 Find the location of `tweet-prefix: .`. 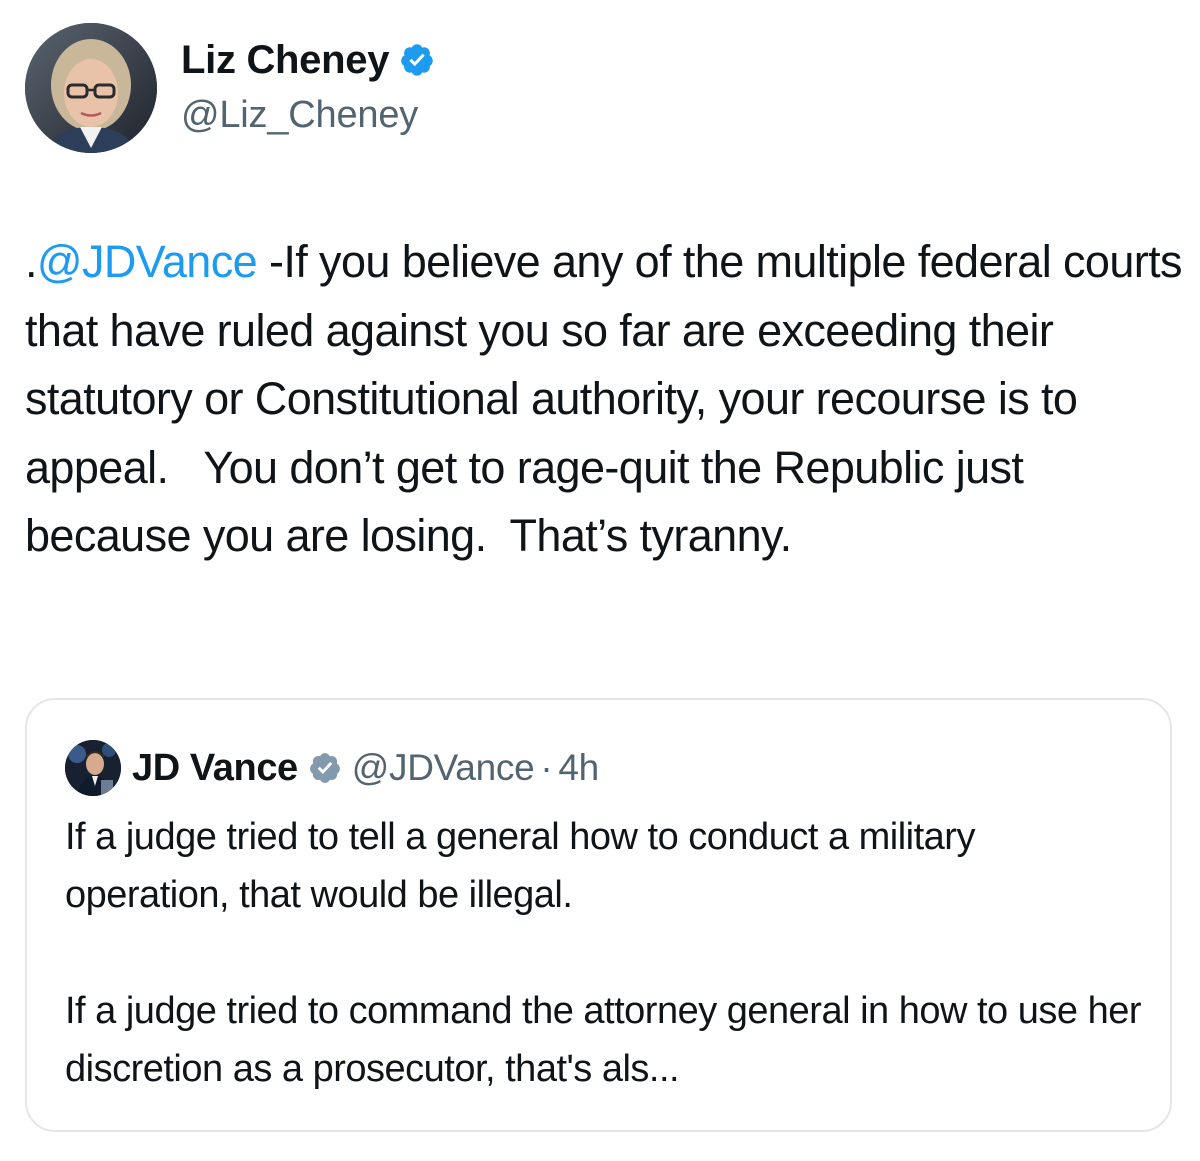

tweet-prefix: . is located at coordinates (31, 261).